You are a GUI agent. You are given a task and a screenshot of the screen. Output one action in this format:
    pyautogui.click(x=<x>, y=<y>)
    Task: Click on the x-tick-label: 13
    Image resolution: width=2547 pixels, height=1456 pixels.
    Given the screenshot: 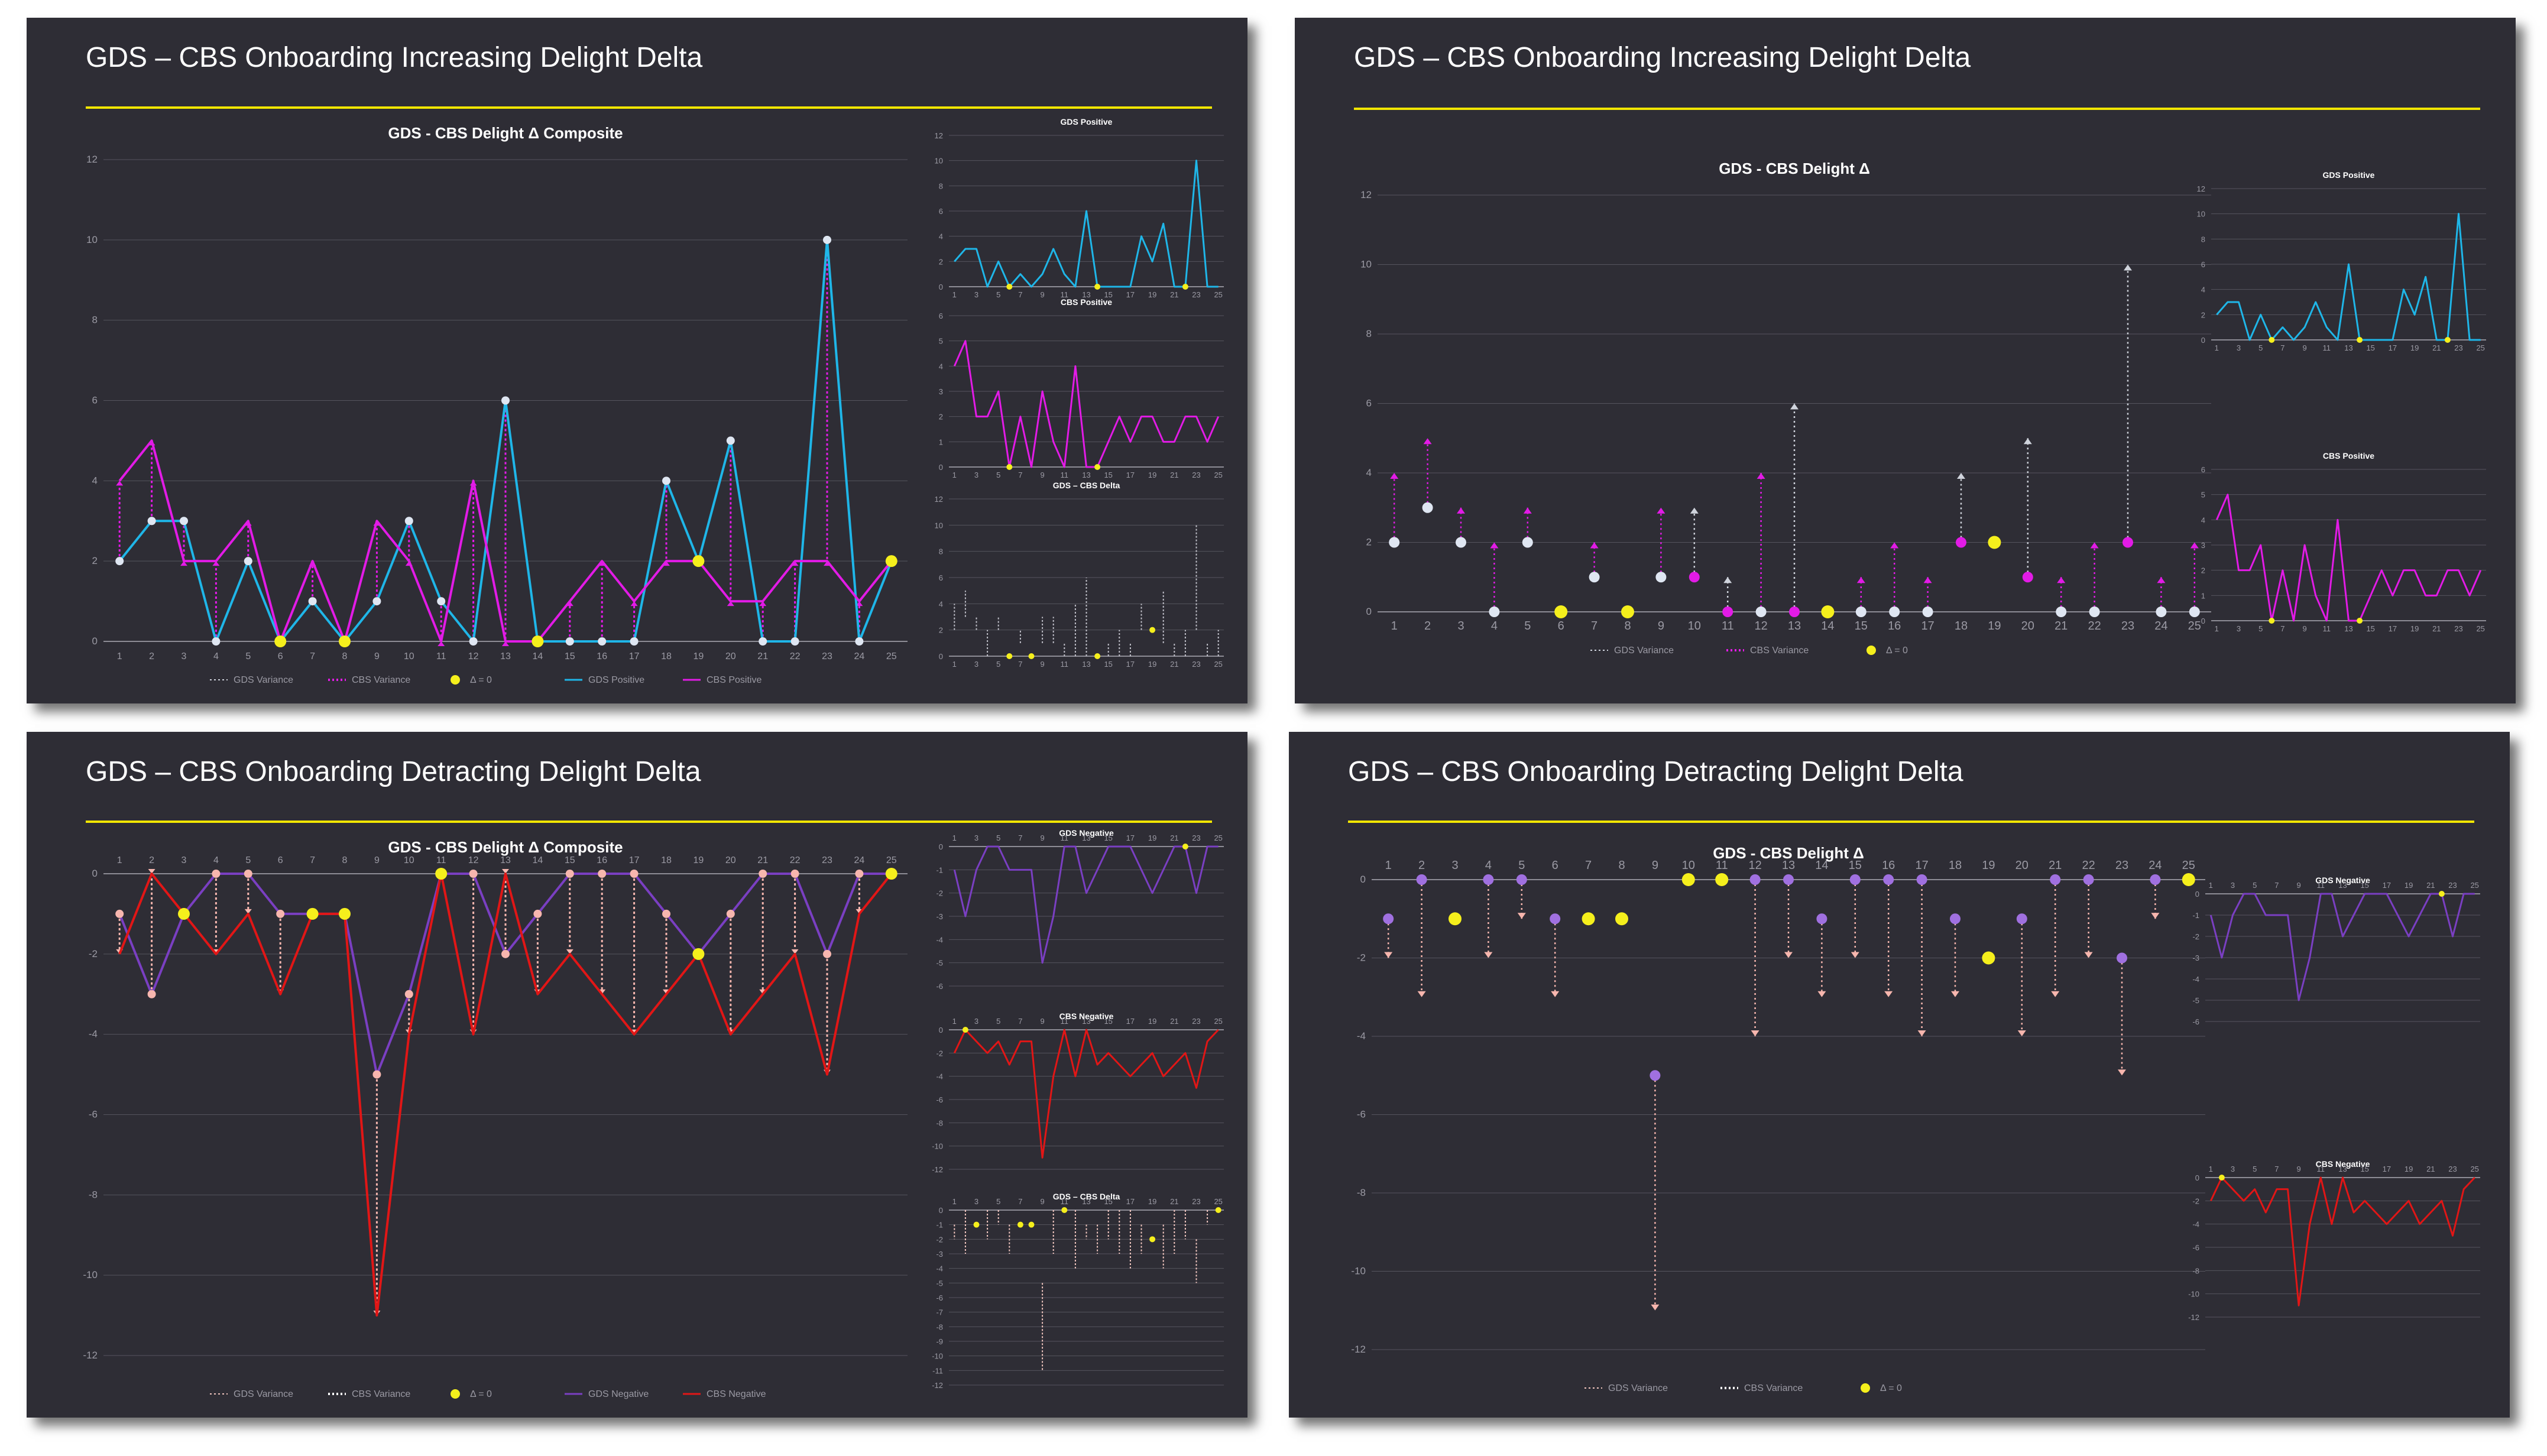 What is the action you would take?
    pyautogui.click(x=2348, y=628)
    